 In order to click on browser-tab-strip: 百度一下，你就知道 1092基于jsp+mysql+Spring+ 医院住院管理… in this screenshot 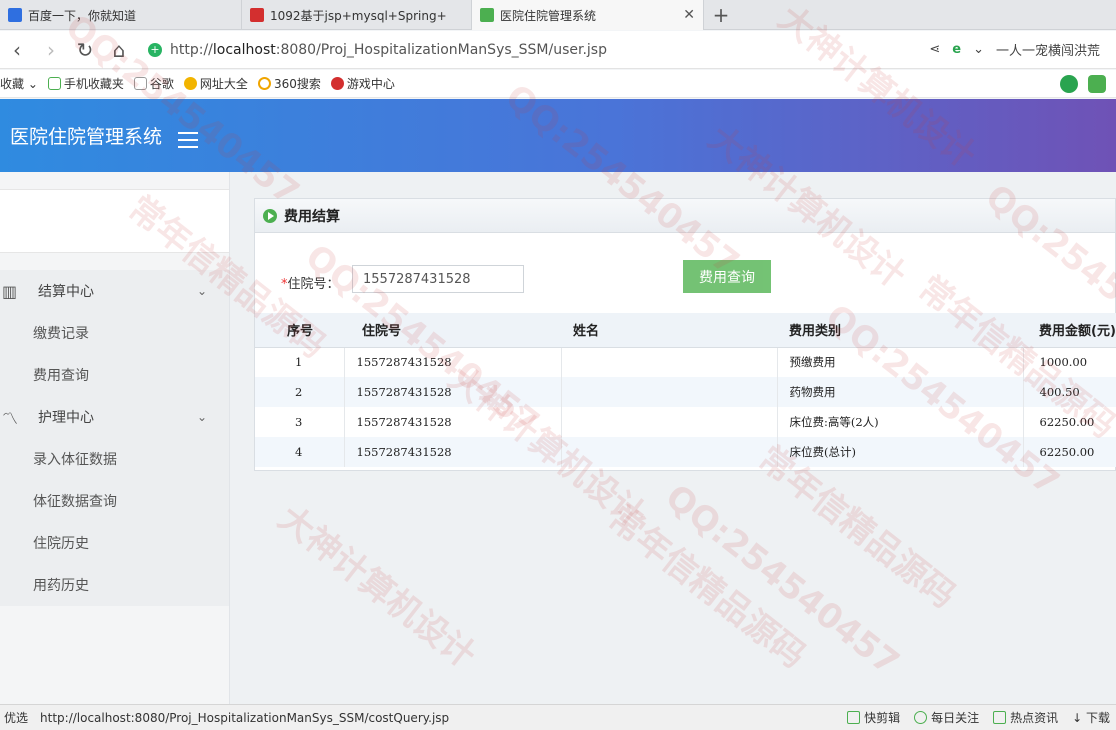, I will do `click(558, 15)`.